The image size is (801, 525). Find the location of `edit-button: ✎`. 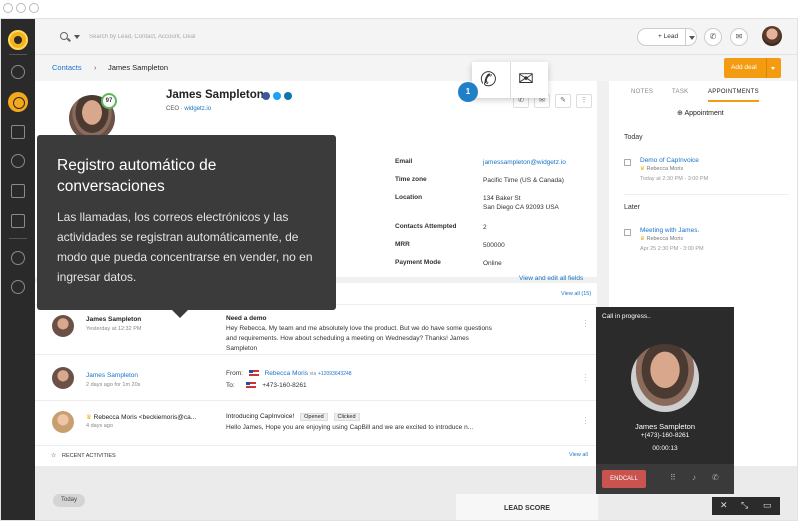

edit-button: ✎ is located at coordinates (563, 101).